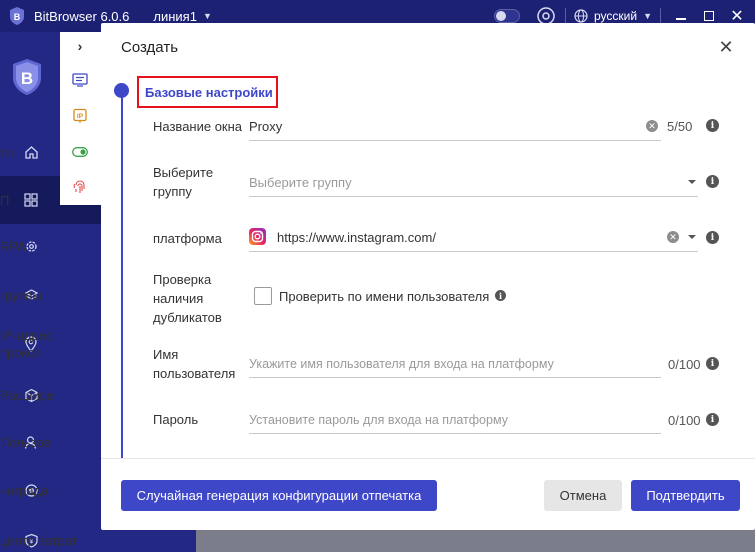 Image resolution: width=755 pixels, height=552 pixels. I want to click on expand-toolbar-button: ›, so click(80, 46).